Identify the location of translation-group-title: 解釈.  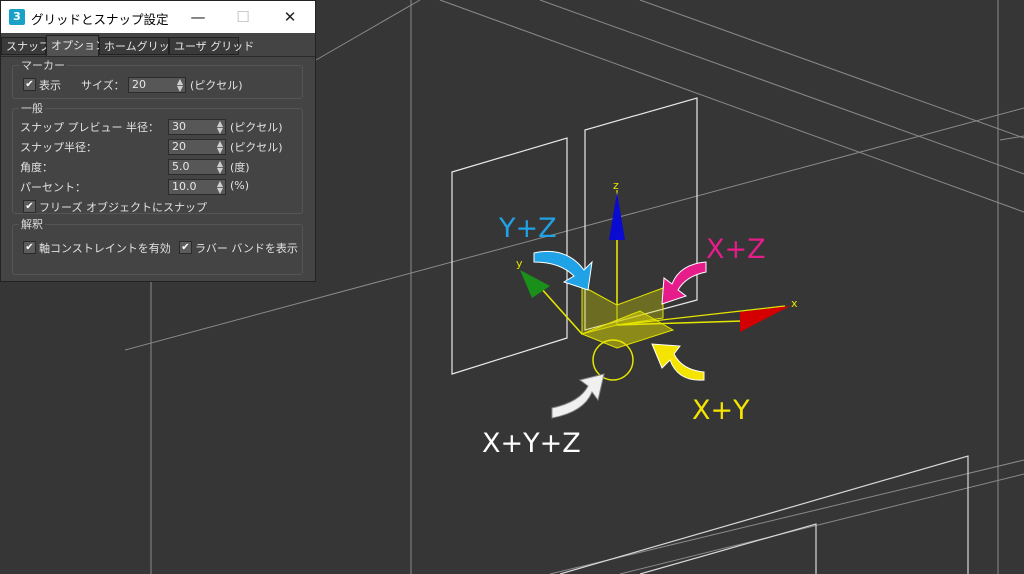
(32, 224).